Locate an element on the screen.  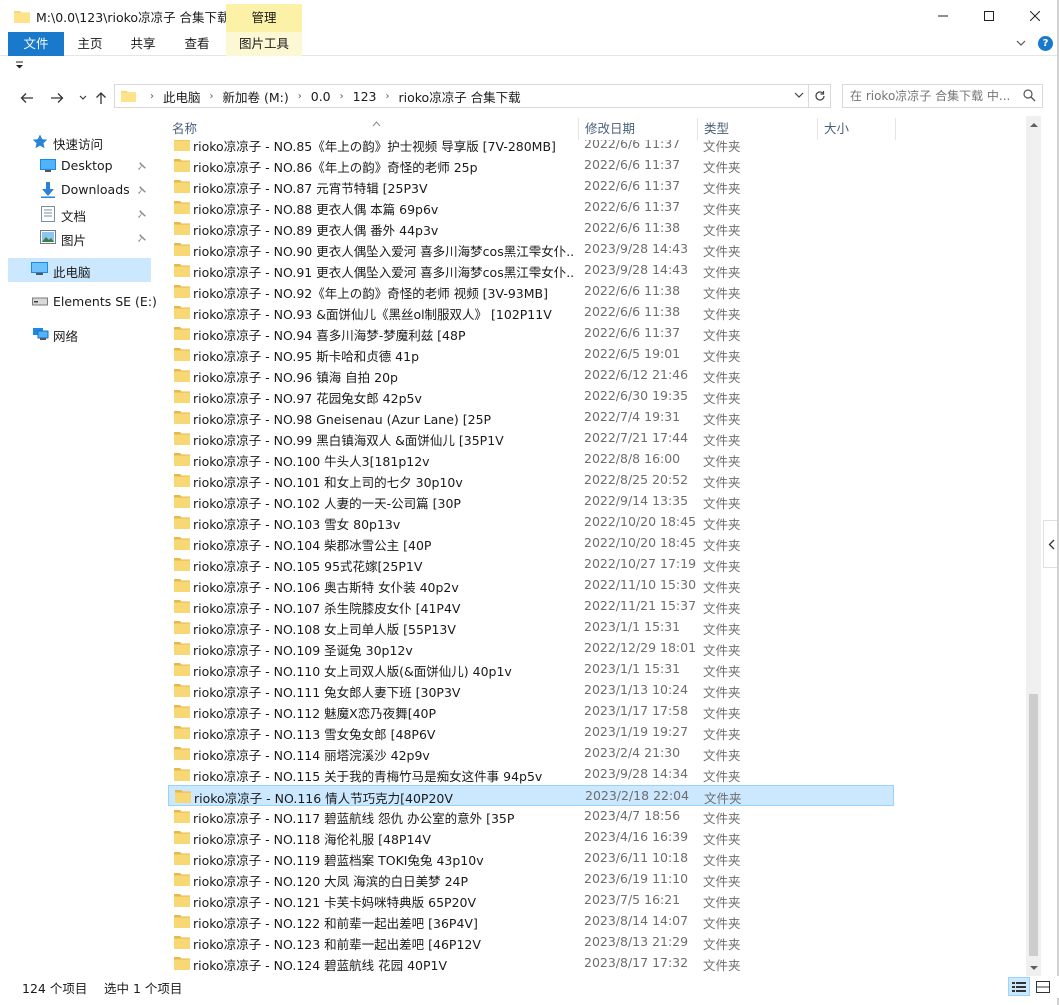
details-view-button is located at coordinates (1019, 986).